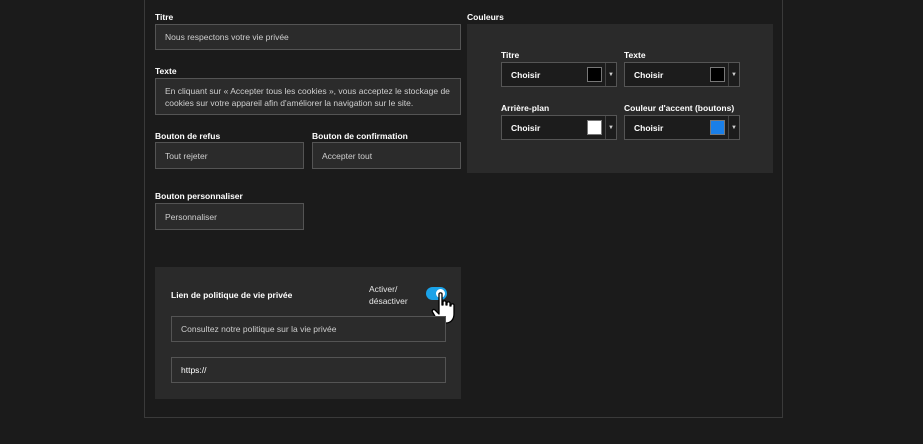 The height and width of the screenshot is (444, 923). What do you see at coordinates (188, 136) in the screenshot?
I see `refuse-button-label: Bouton de refus` at bounding box center [188, 136].